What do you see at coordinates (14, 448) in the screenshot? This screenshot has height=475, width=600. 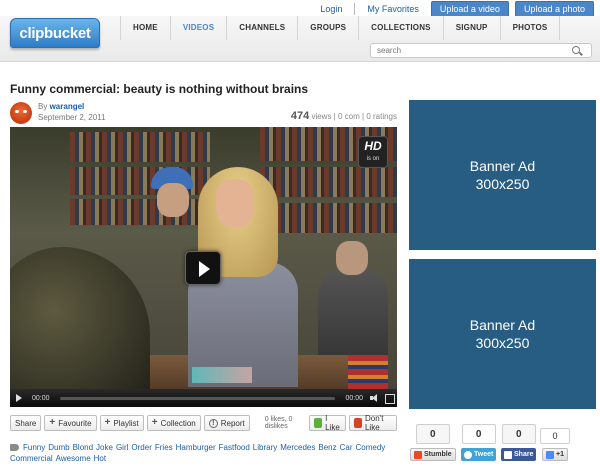 I see `tag-icon` at bounding box center [14, 448].